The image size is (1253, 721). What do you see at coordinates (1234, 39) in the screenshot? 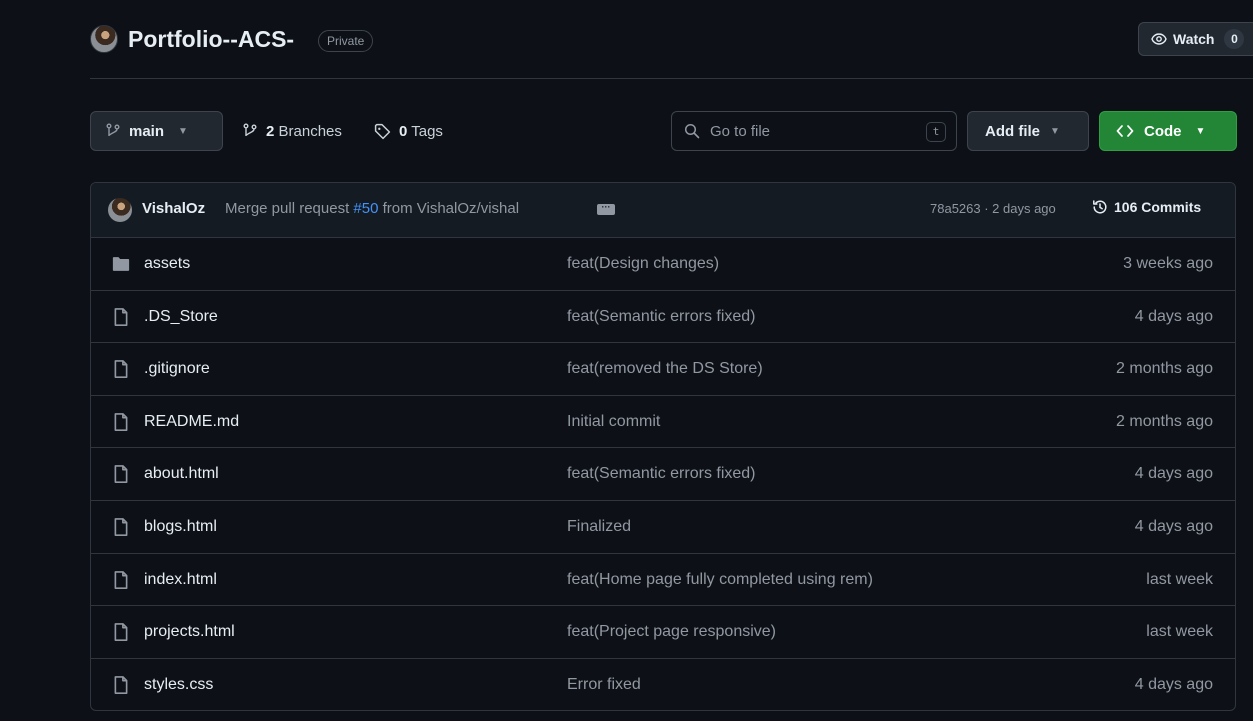
I see `watch-count: 0` at bounding box center [1234, 39].